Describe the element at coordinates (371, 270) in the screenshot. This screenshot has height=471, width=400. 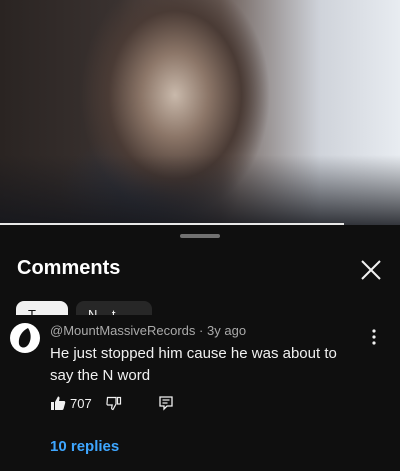
I see `close-icon` at that location.